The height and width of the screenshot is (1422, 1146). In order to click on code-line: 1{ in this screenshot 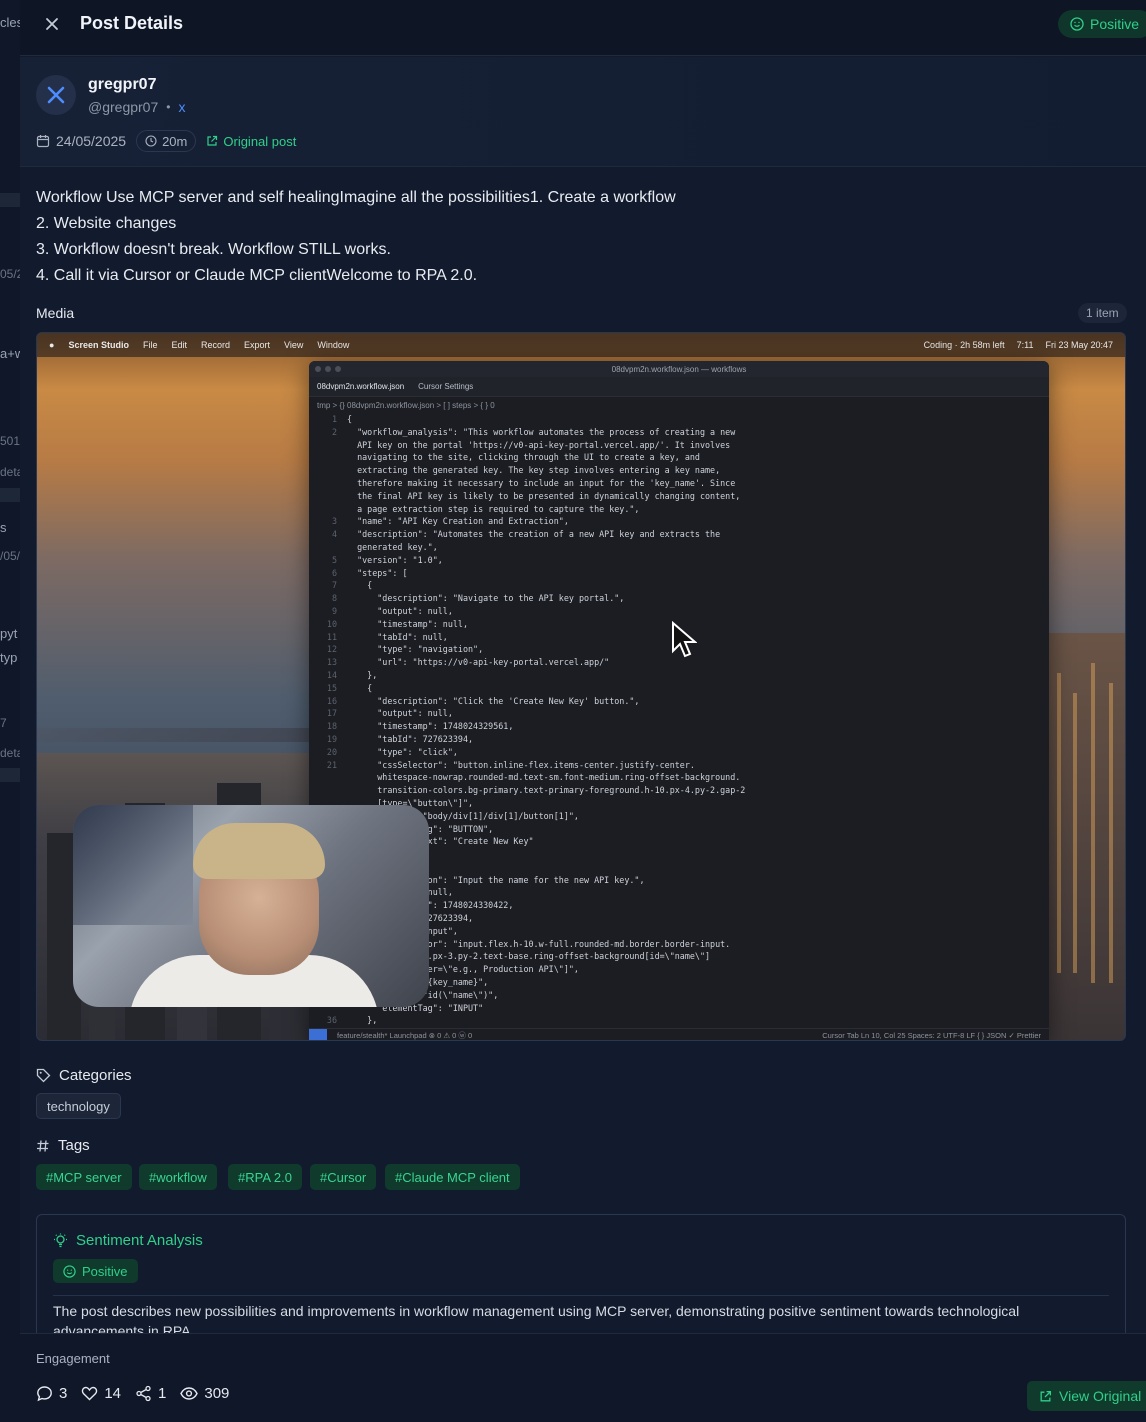, I will do `click(682, 419)`.